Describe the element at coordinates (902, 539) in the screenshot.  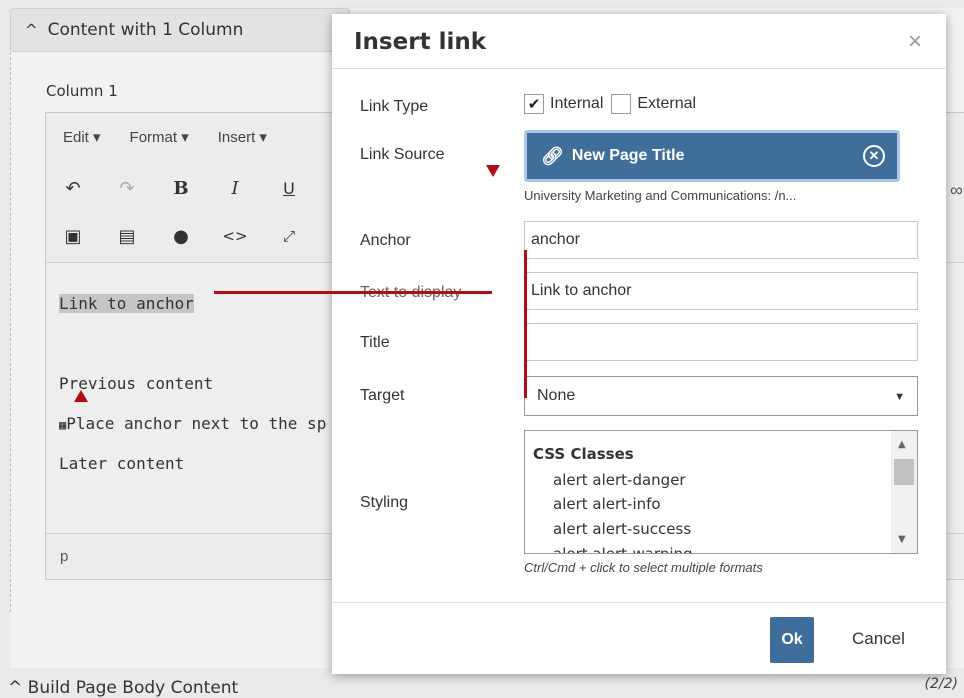
I see `scroll-down-icon: ▼` at that location.